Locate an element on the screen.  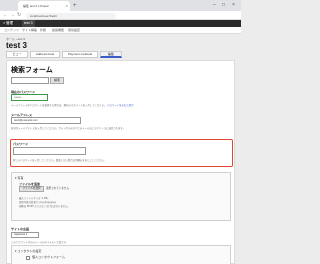
tab-edit: 編集 is located at coordinates (111, 54).